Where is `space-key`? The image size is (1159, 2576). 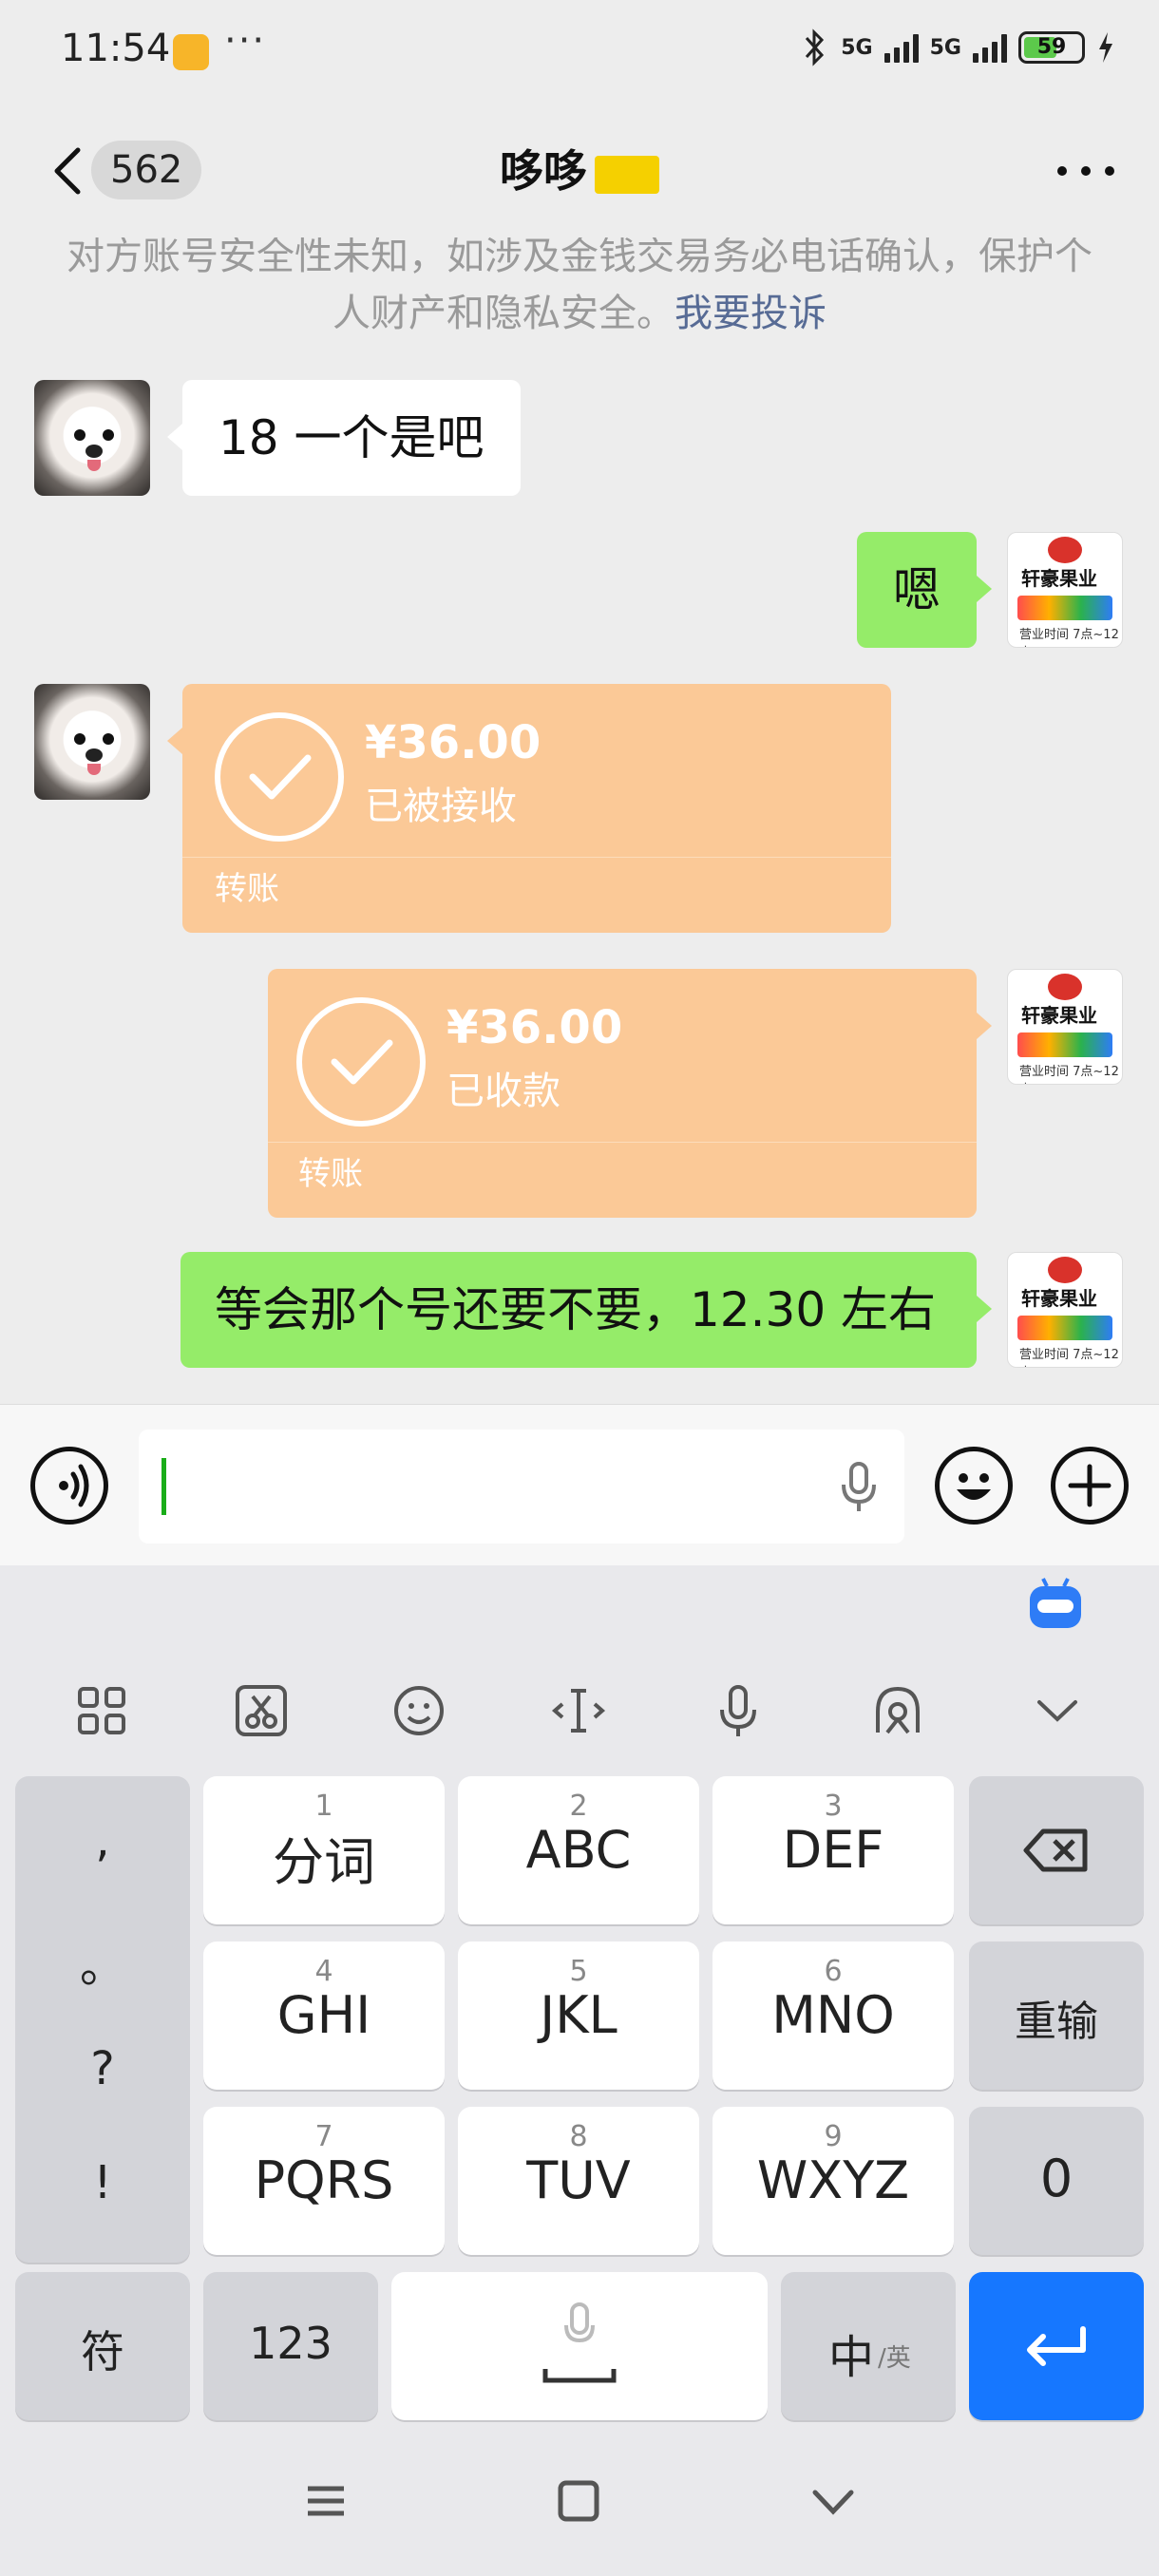 space-key is located at coordinates (579, 2346).